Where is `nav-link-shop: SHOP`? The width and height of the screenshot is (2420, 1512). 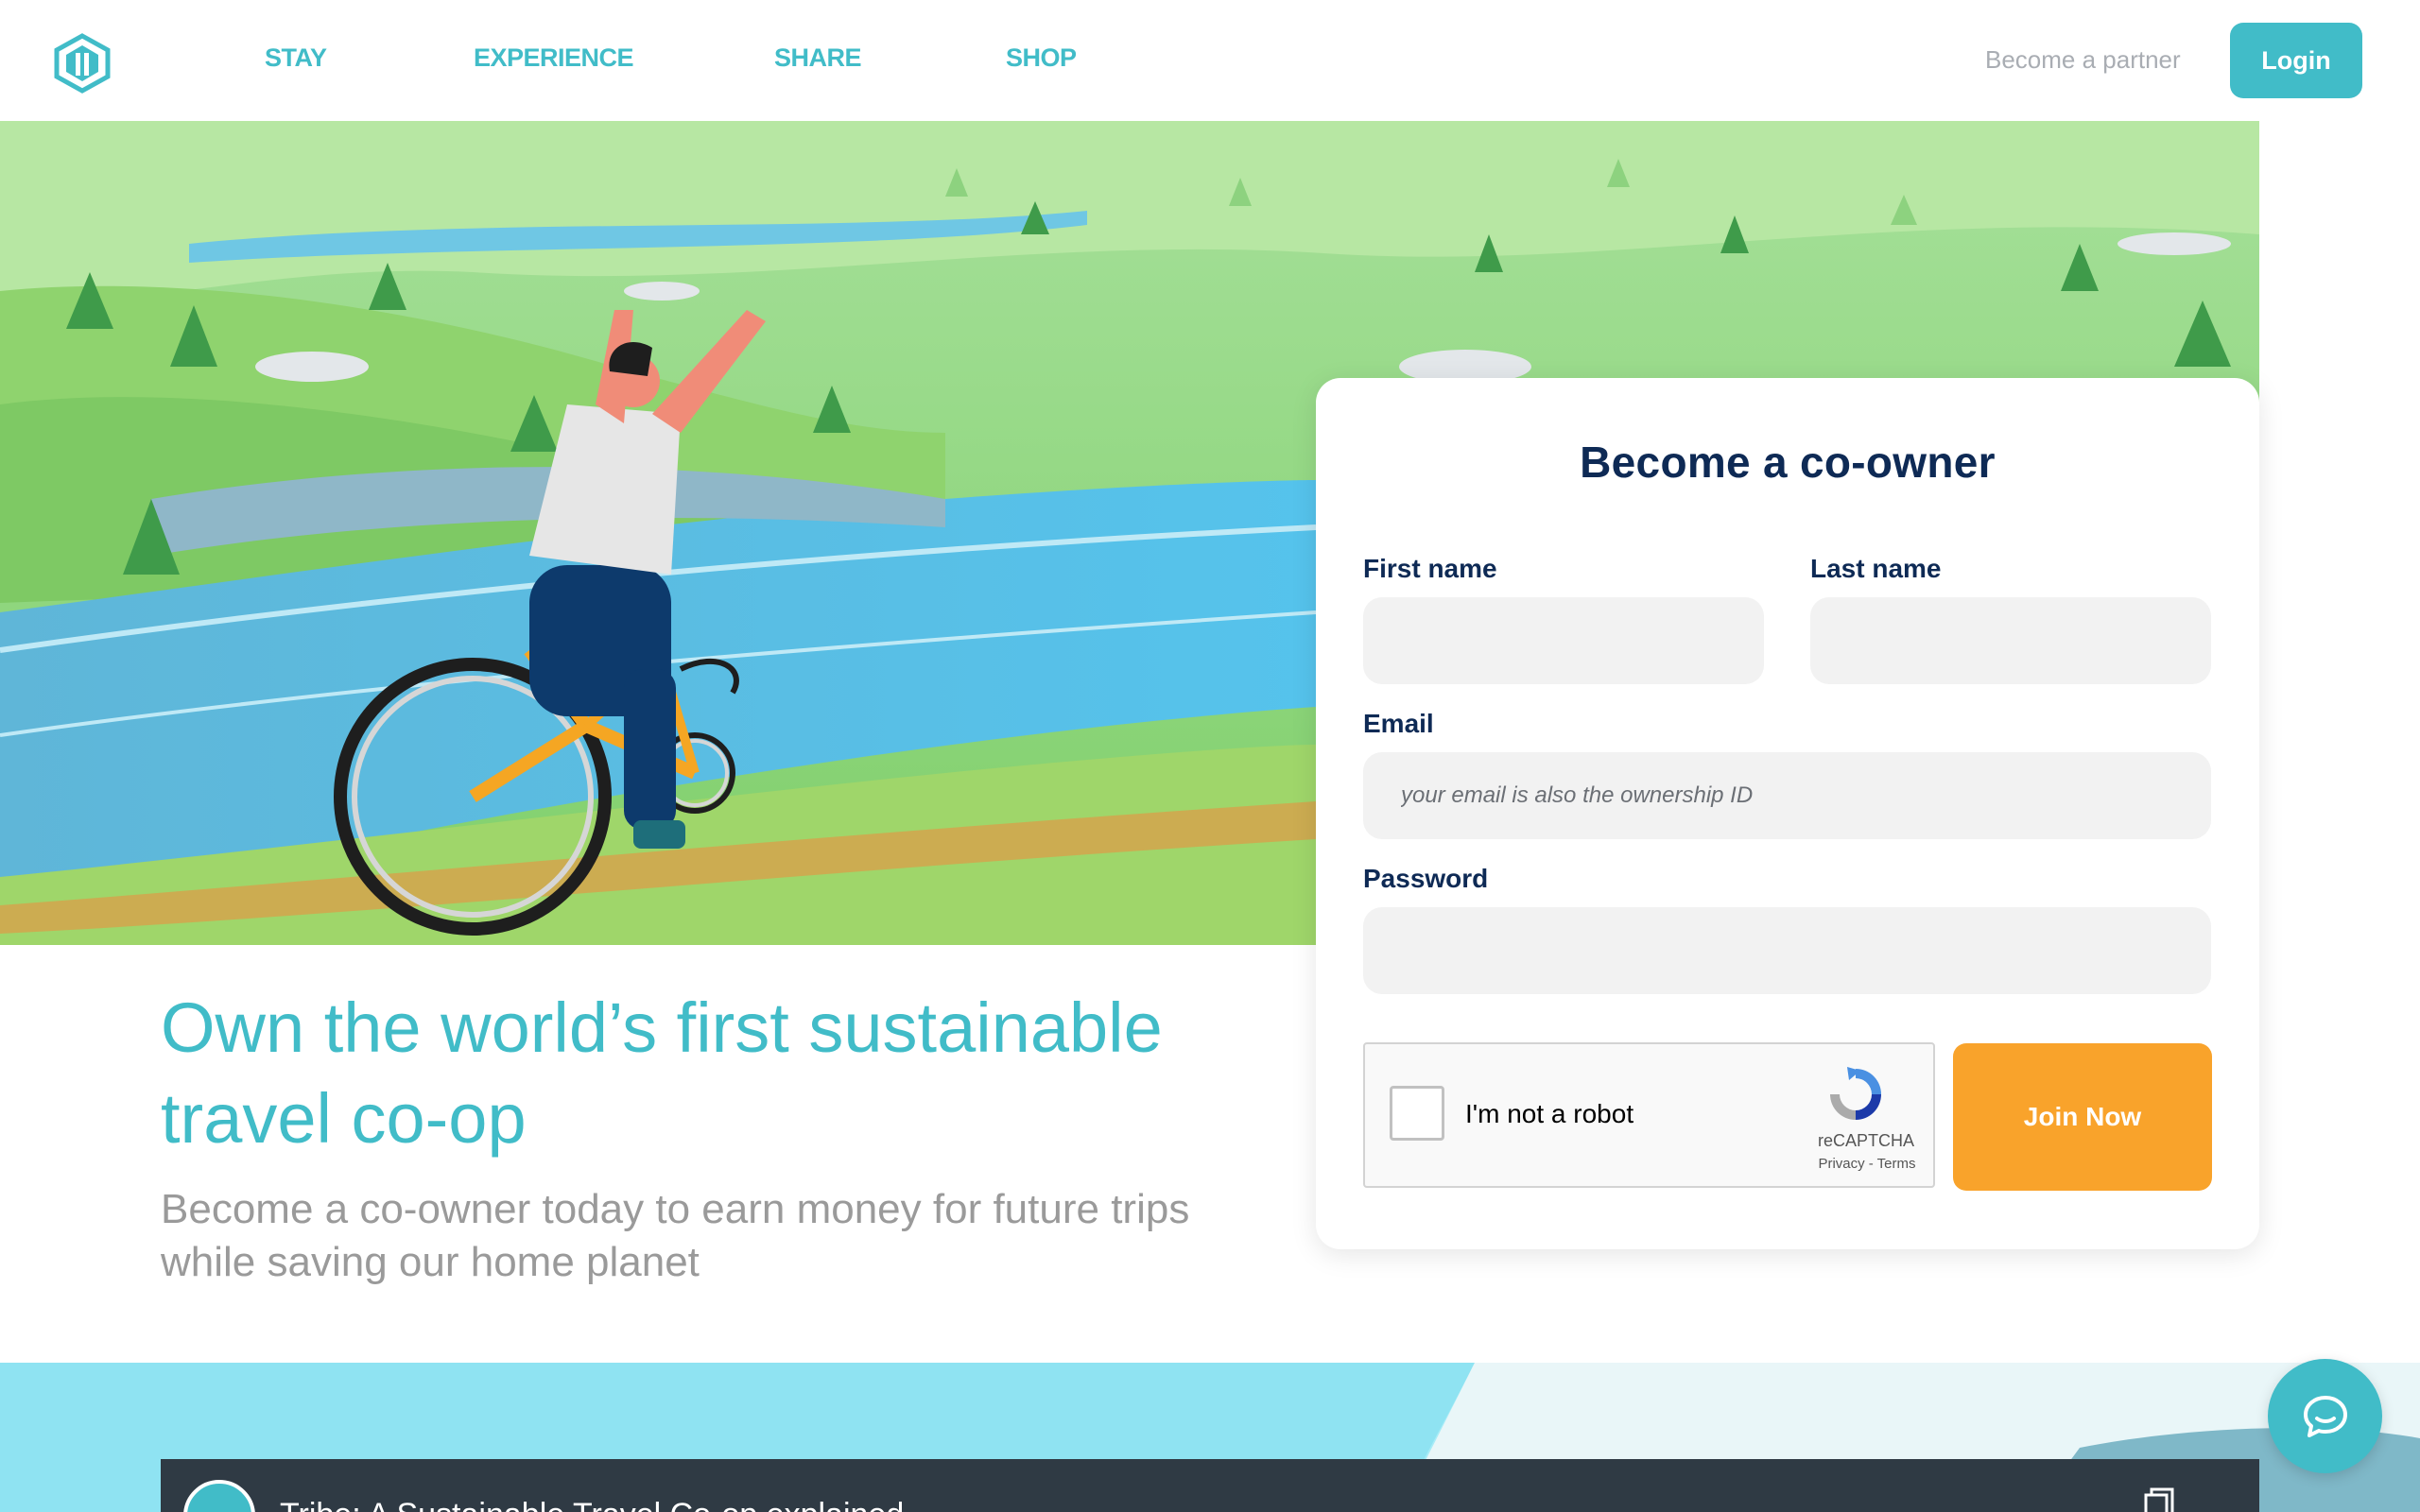 nav-link-shop: SHOP is located at coordinates (1041, 58).